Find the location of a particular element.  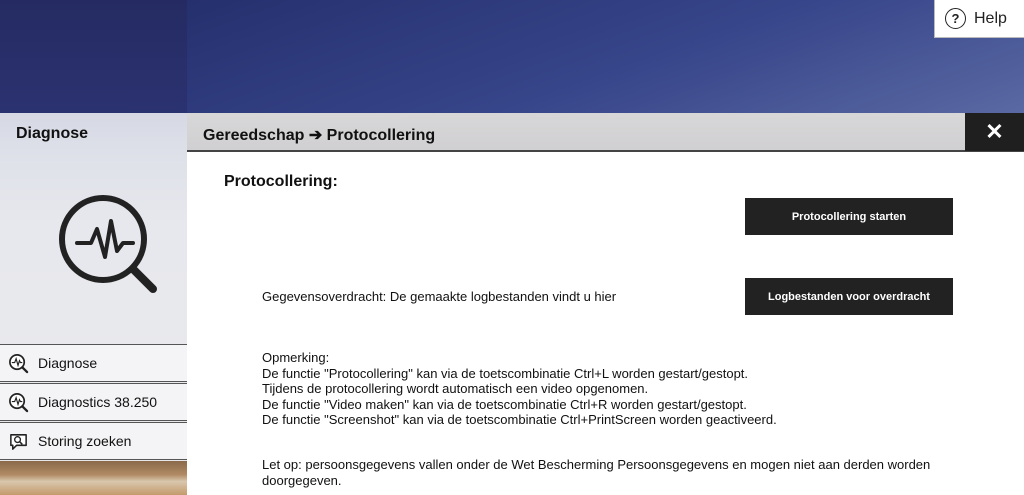

panel-header: Gereedschap ➔ Protocollering ✕ is located at coordinates (605, 132).